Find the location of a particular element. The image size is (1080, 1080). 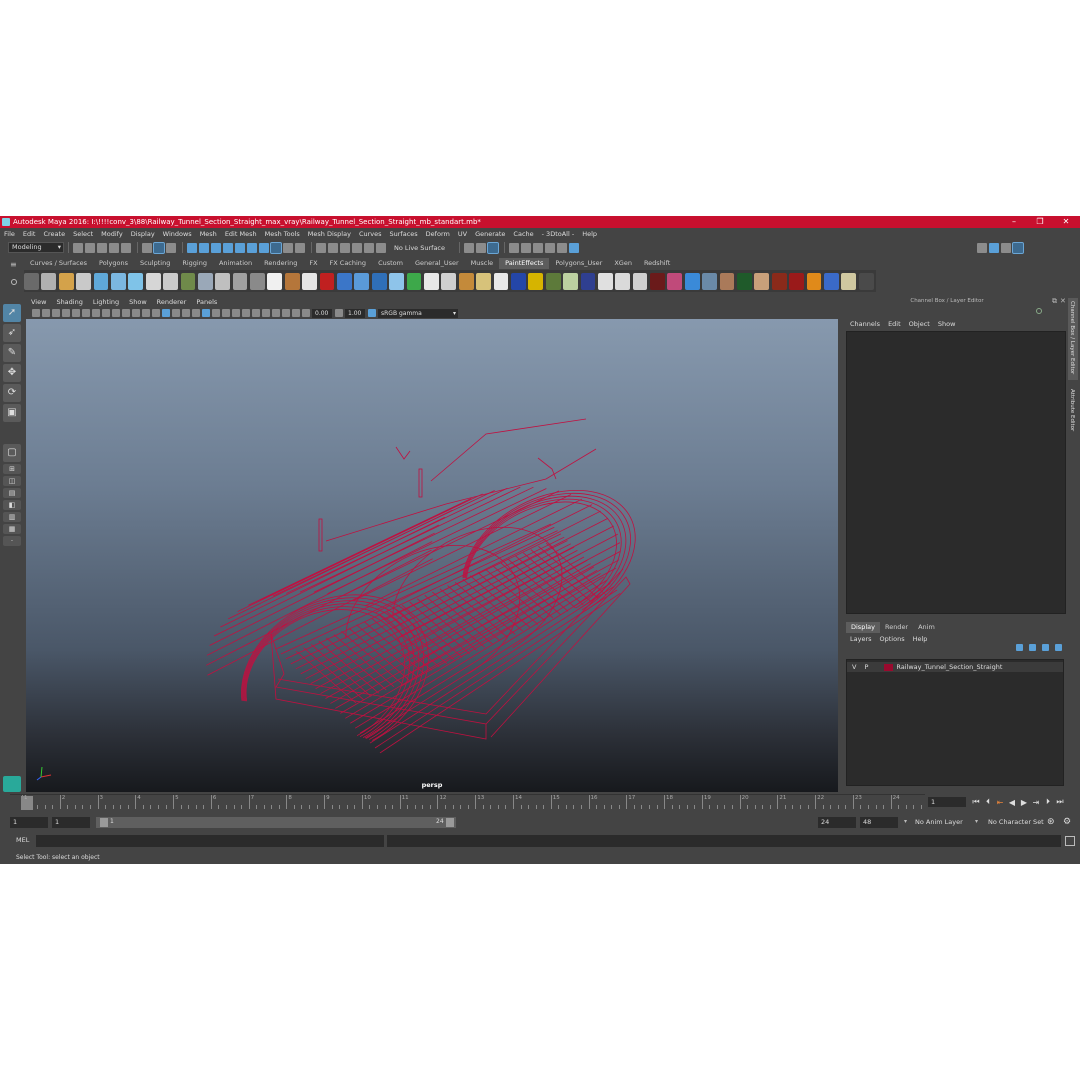

range-slider: 1 24 is located at coordinates (276, 822).